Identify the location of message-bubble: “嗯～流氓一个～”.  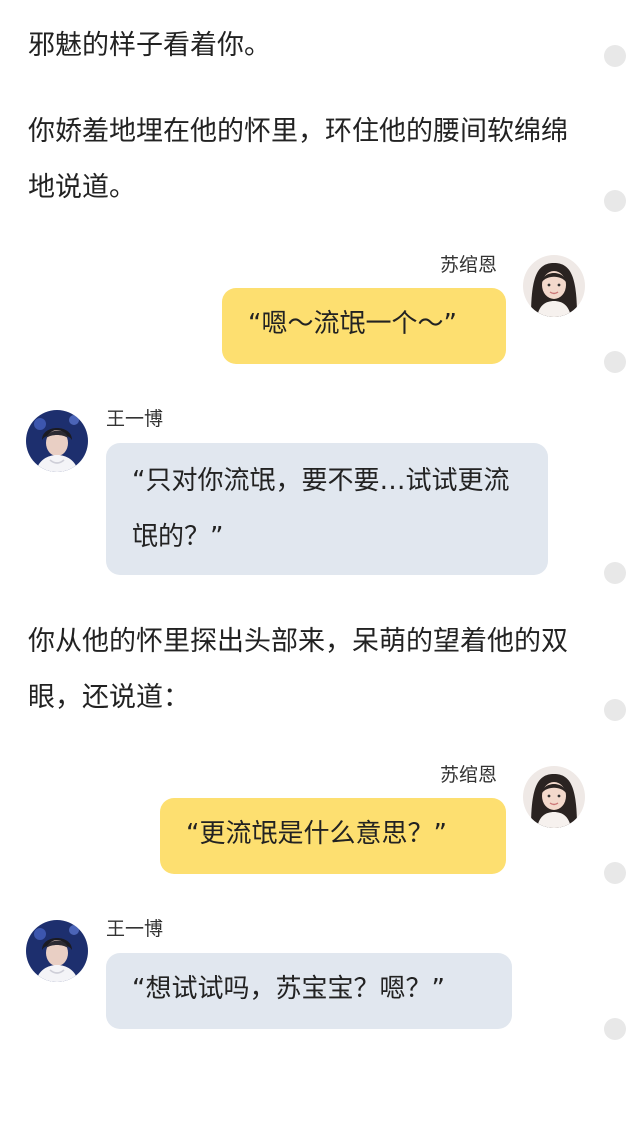
(364, 326).